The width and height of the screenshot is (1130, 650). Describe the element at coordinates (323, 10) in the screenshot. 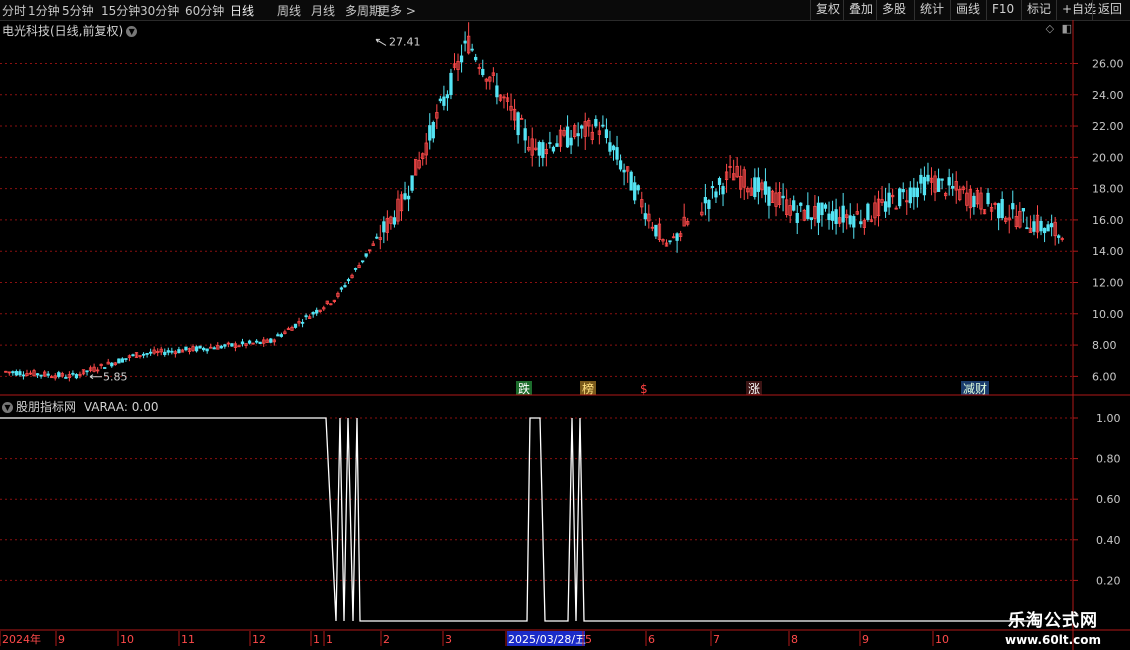

I see `period-8: 月线` at that location.